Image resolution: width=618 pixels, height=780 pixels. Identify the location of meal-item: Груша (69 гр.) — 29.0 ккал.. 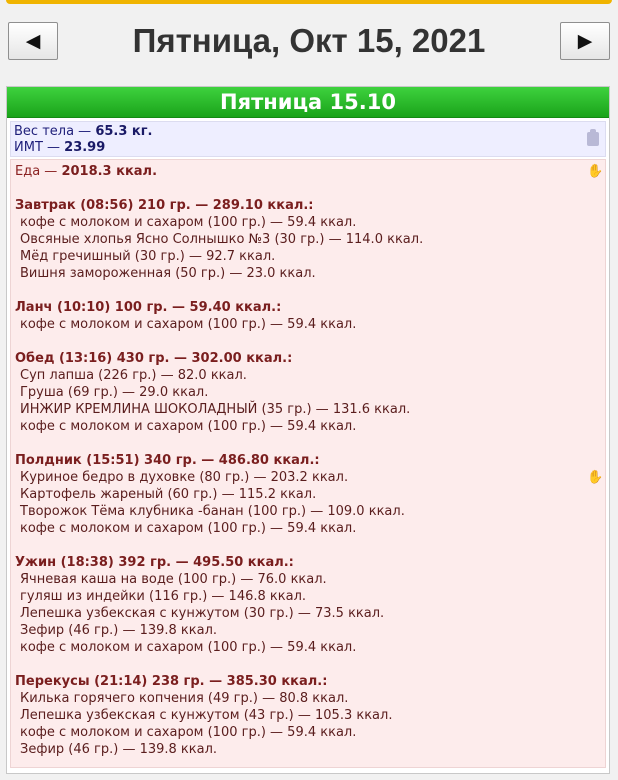
(114, 392).